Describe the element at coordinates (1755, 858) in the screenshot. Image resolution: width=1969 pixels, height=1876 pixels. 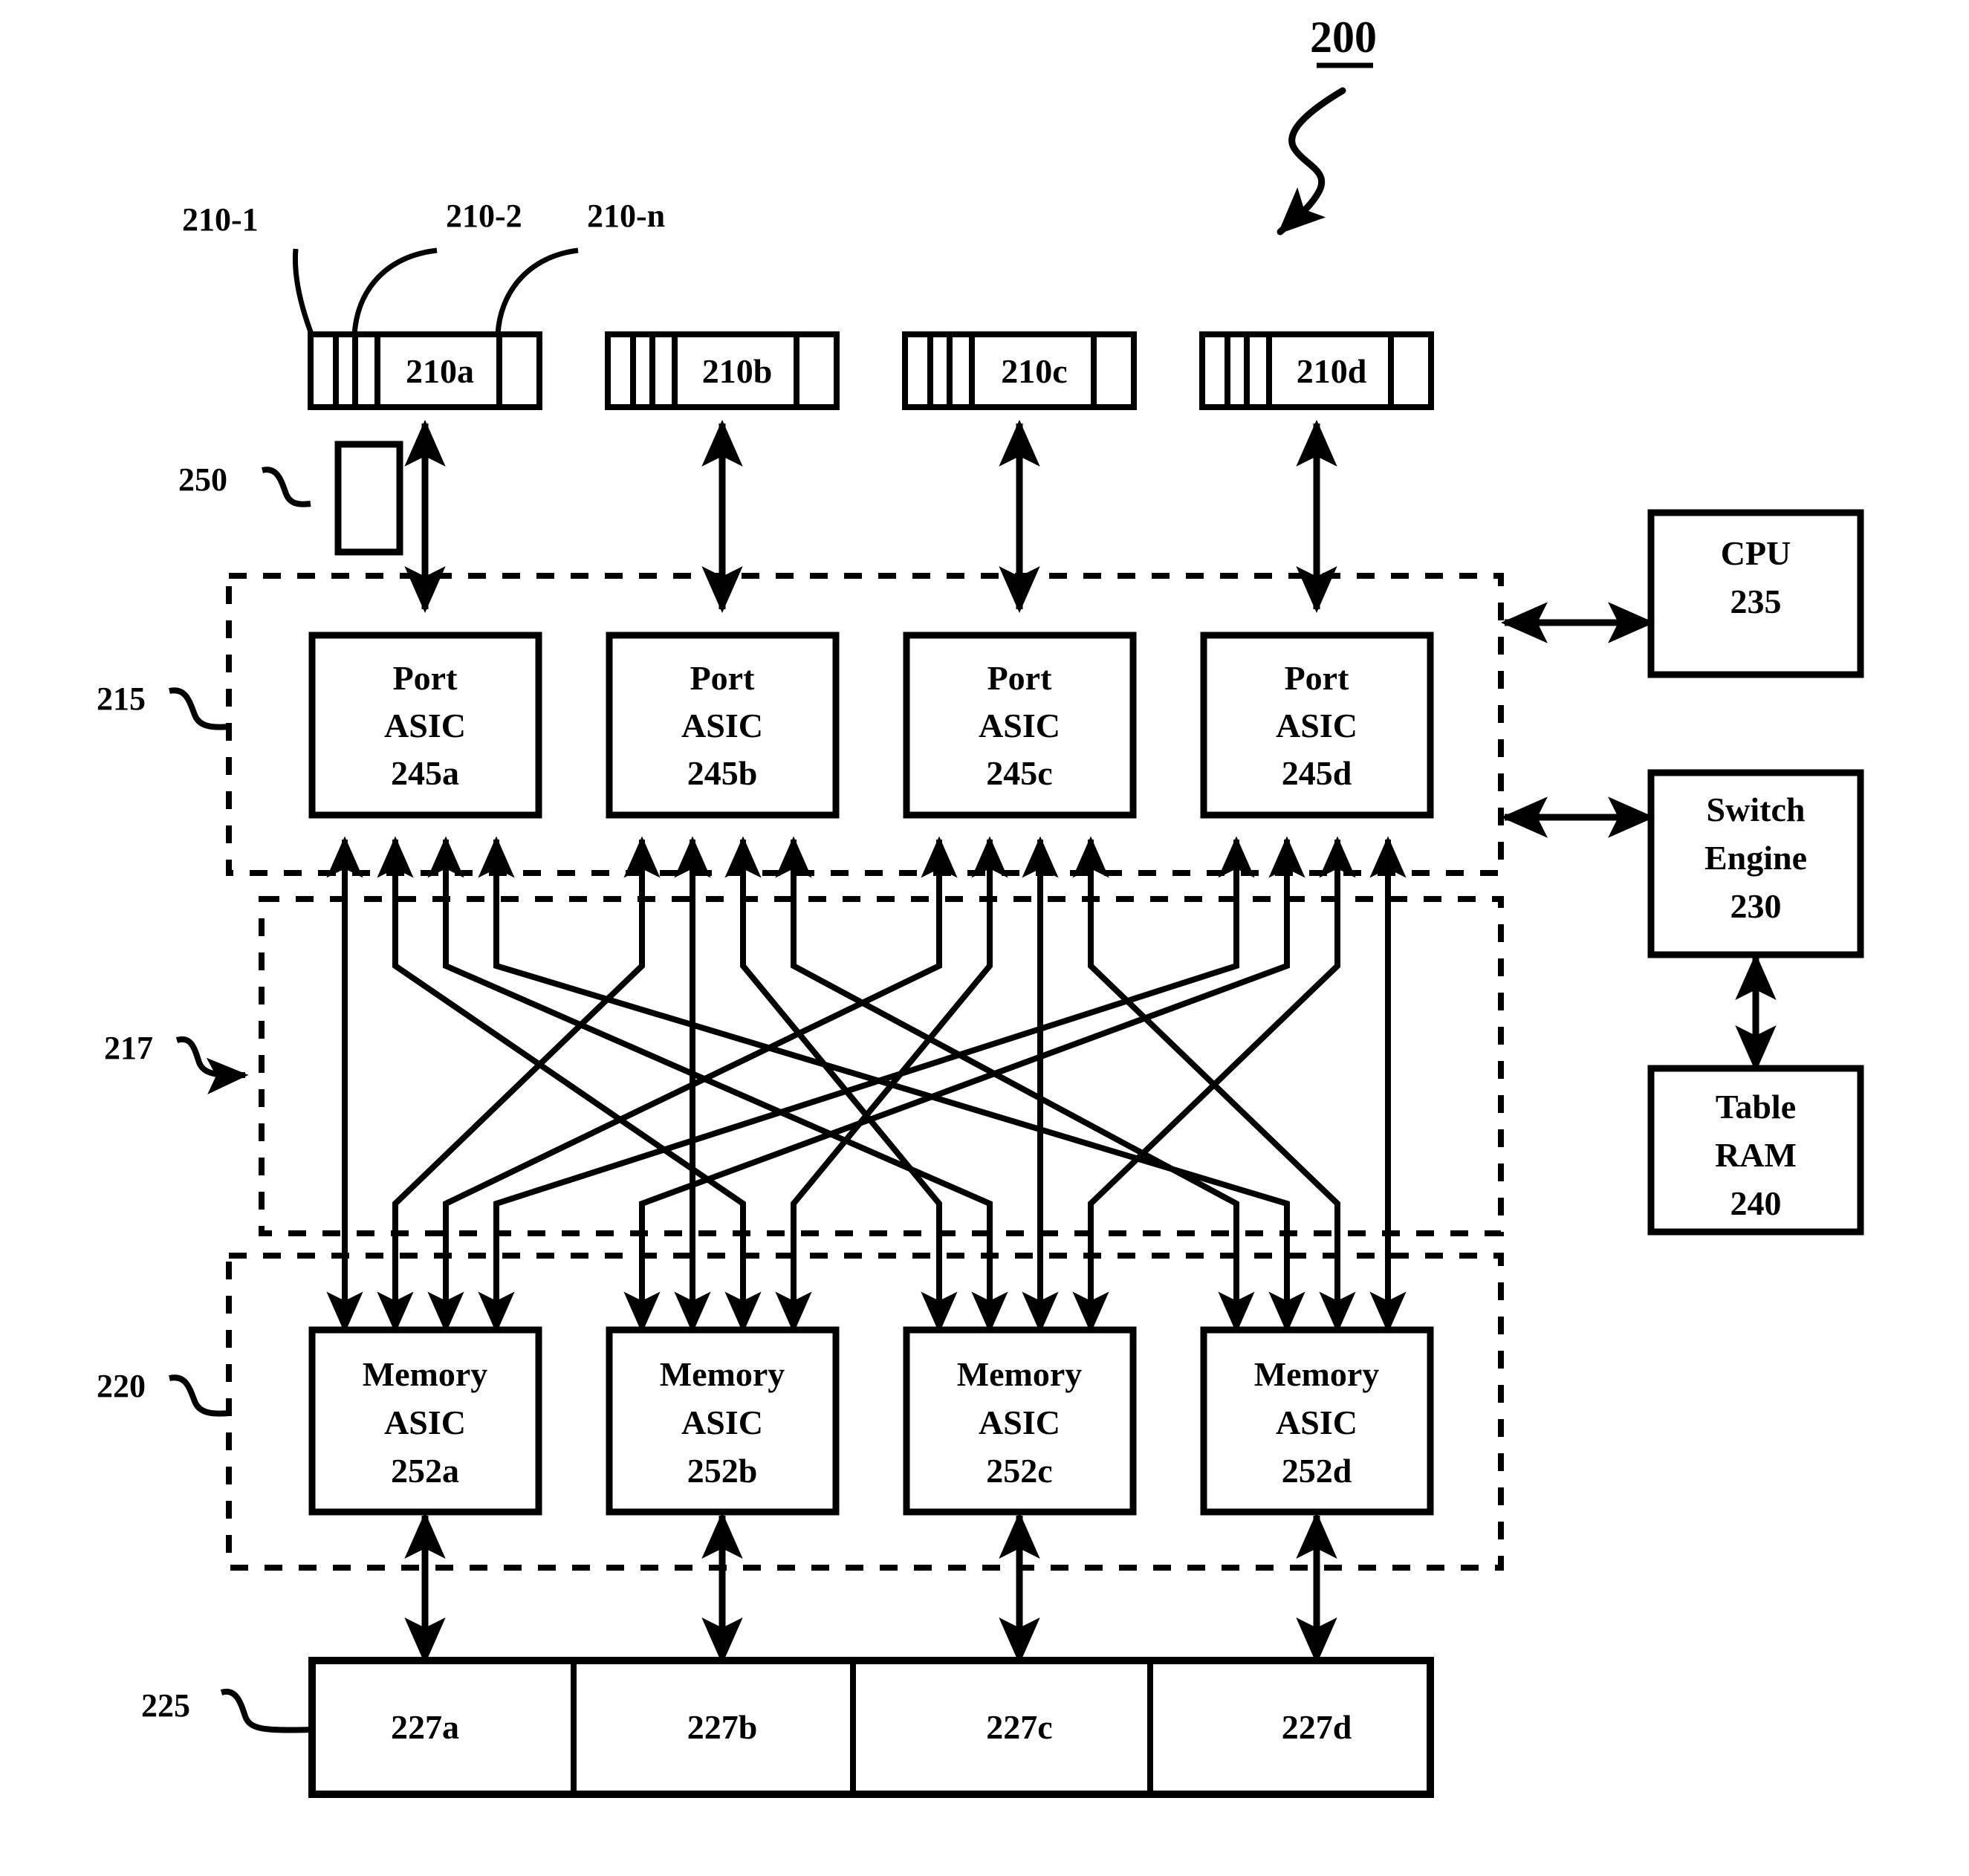
I see `switch-engine-line2: Engine` at that location.